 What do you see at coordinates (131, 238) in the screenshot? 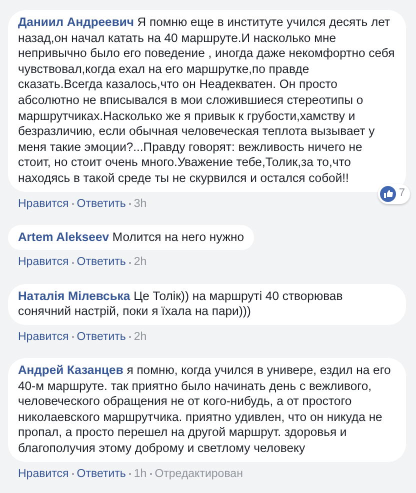
I see `comment-text: Artem Alekseev Молится на него нужно` at bounding box center [131, 238].